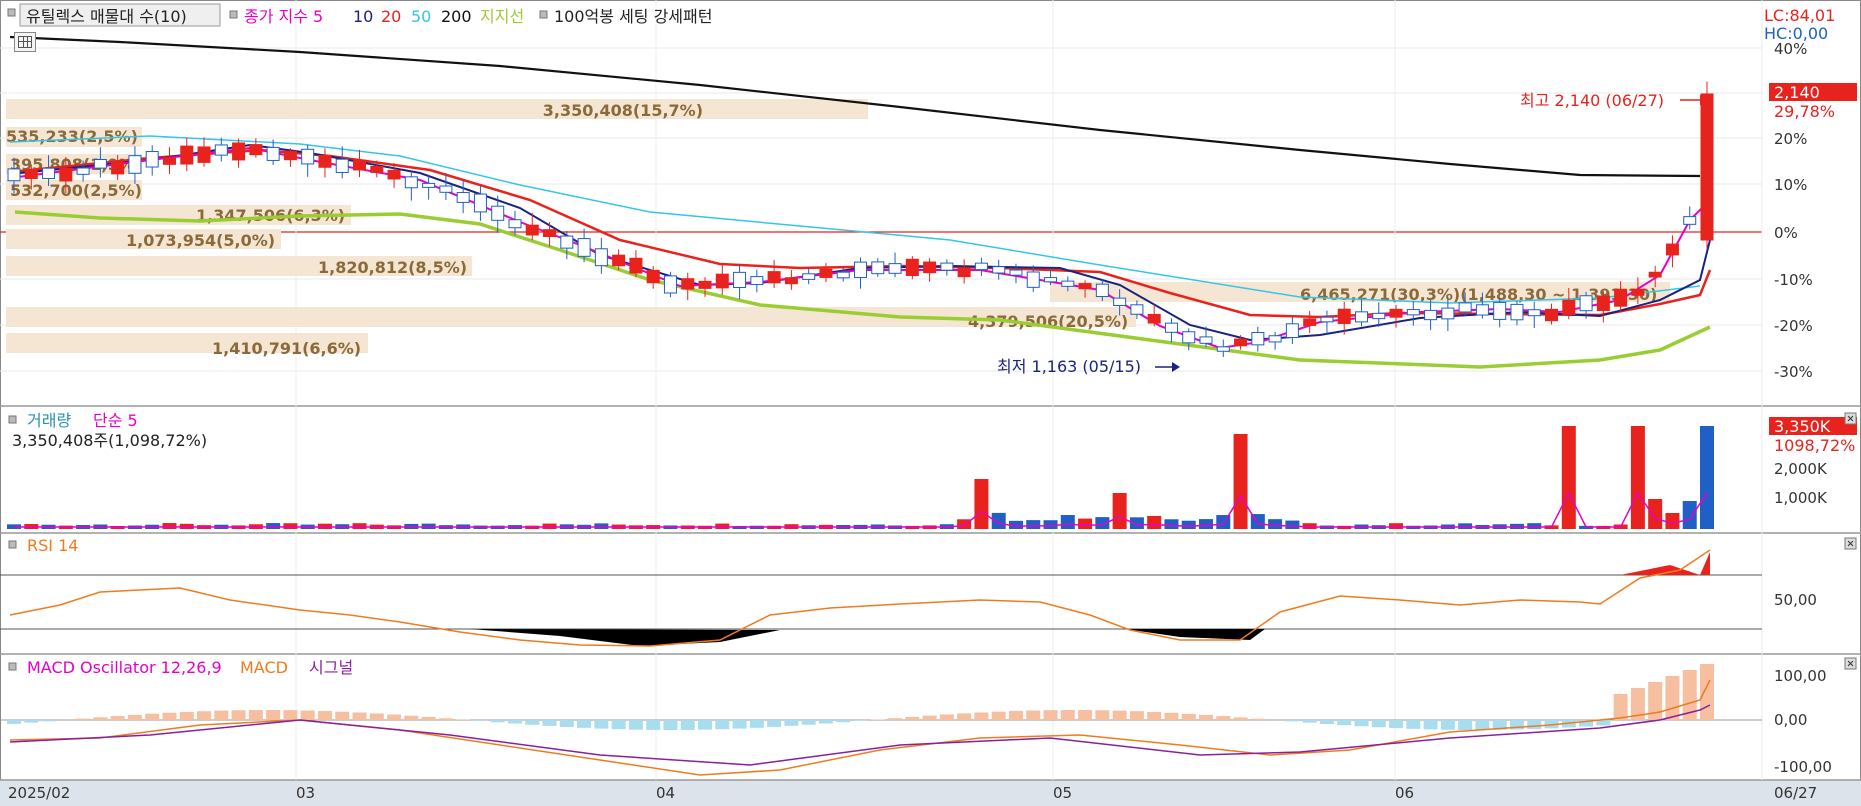 This screenshot has height=806, width=1861. What do you see at coordinates (115, 420) in the screenshot?
I see `legend-volume-sma: 단순 5` at bounding box center [115, 420].